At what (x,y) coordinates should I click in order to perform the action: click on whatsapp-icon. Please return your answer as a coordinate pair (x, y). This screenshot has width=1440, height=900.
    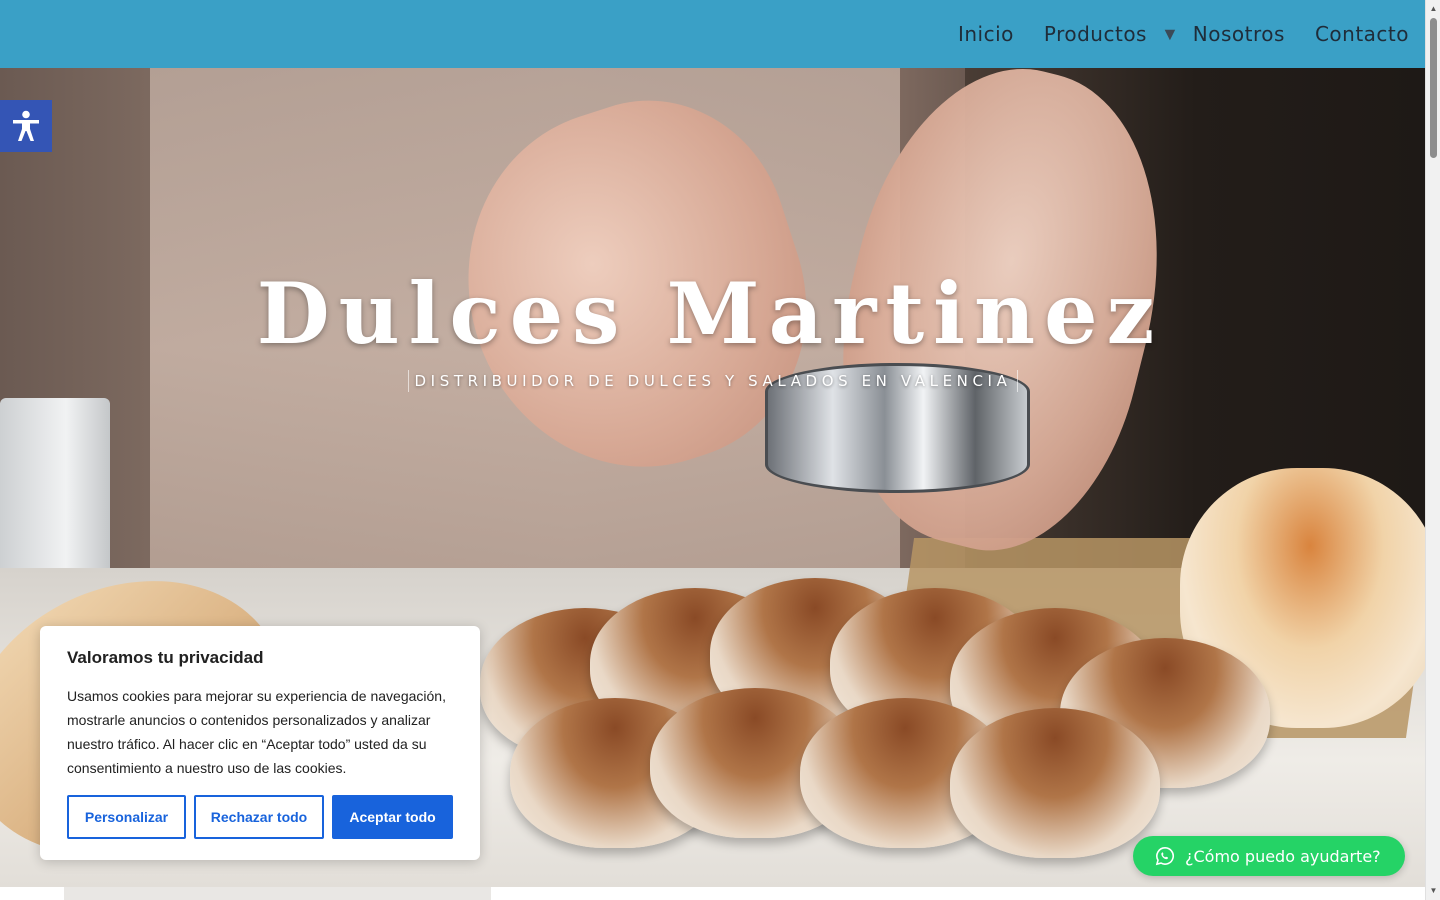
    Looking at the image, I should click on (1164, 856).